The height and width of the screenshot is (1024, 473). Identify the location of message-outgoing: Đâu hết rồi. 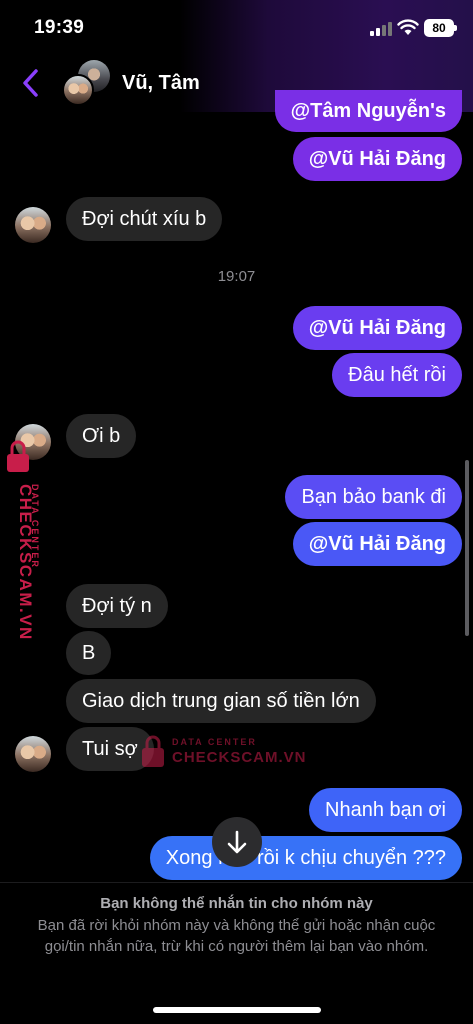
(397, 375).